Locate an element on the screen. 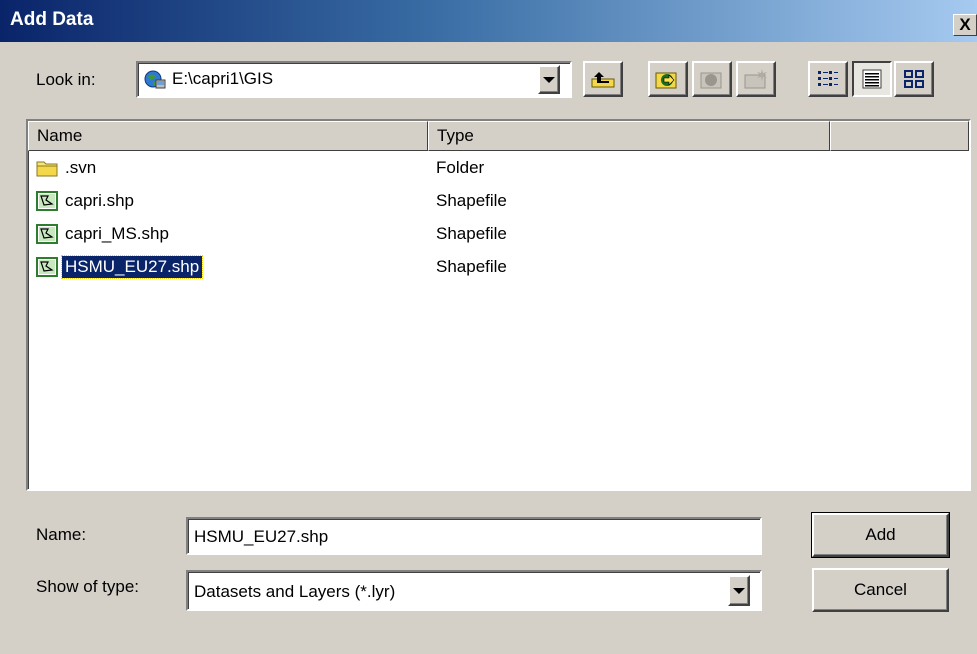 The width and height of the screenshot is (977, 654). show-of-type-label: Show of type: is located at coordinates (88, 586).